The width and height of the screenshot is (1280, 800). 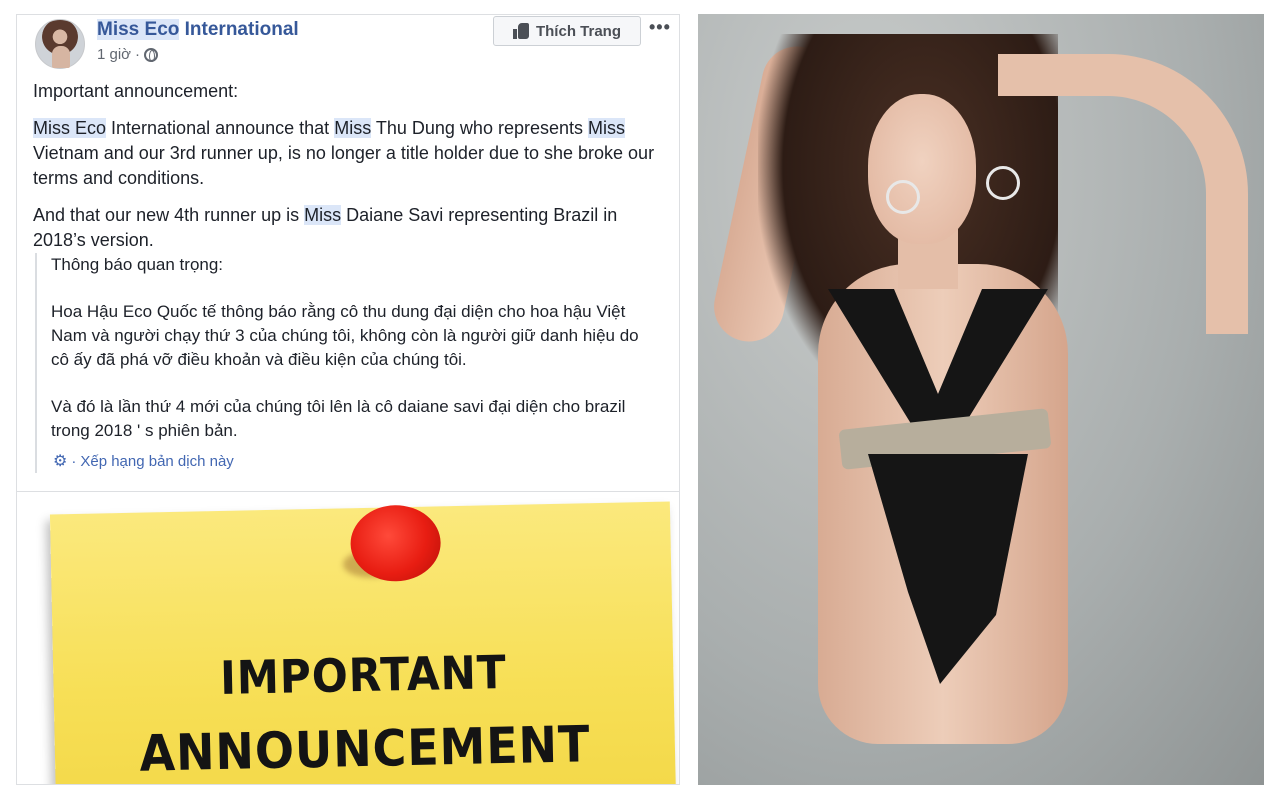 I want to click on photo-face, so click(x=922, y=169).